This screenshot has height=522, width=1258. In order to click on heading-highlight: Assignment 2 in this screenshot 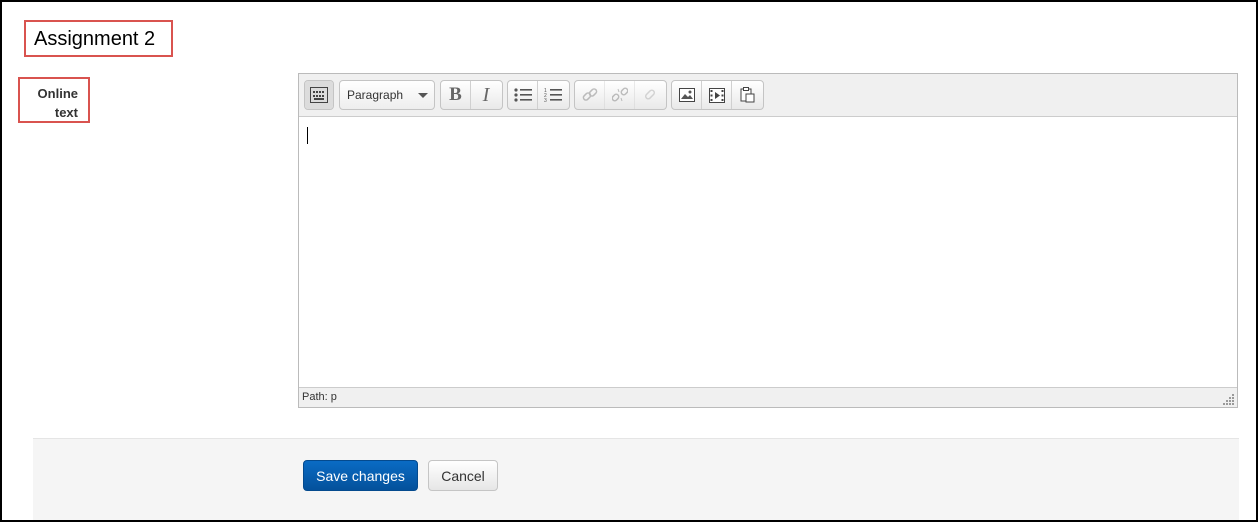, I will do `click(98, 38)`.